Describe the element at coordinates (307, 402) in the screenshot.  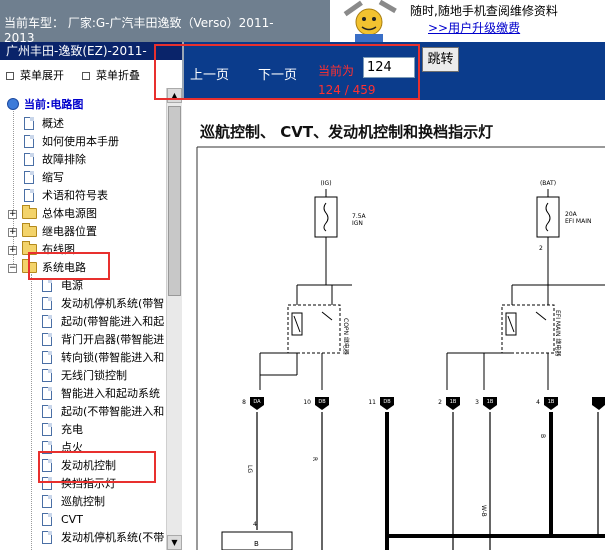
I see `svg-text: 10` at that location.